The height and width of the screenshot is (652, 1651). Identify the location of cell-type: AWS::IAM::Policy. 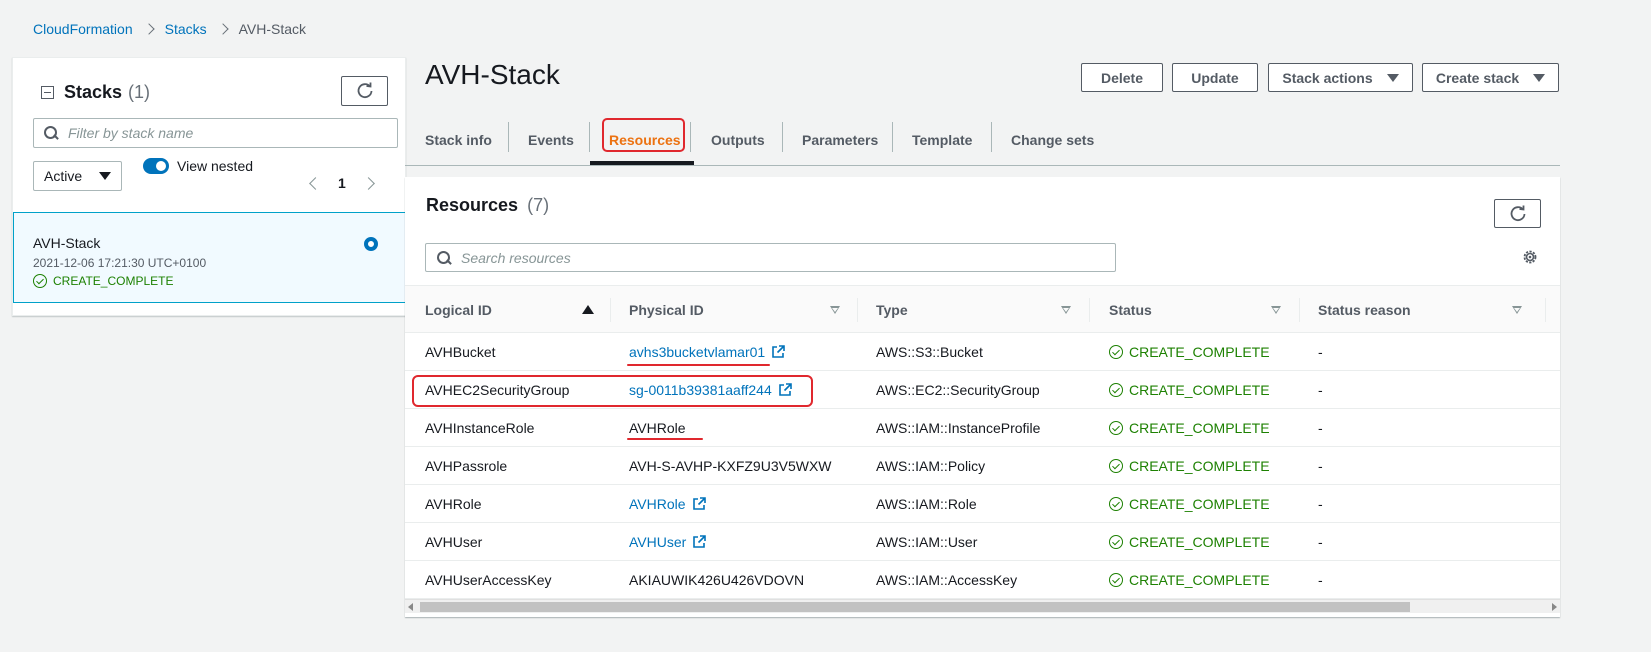
(931, 466).